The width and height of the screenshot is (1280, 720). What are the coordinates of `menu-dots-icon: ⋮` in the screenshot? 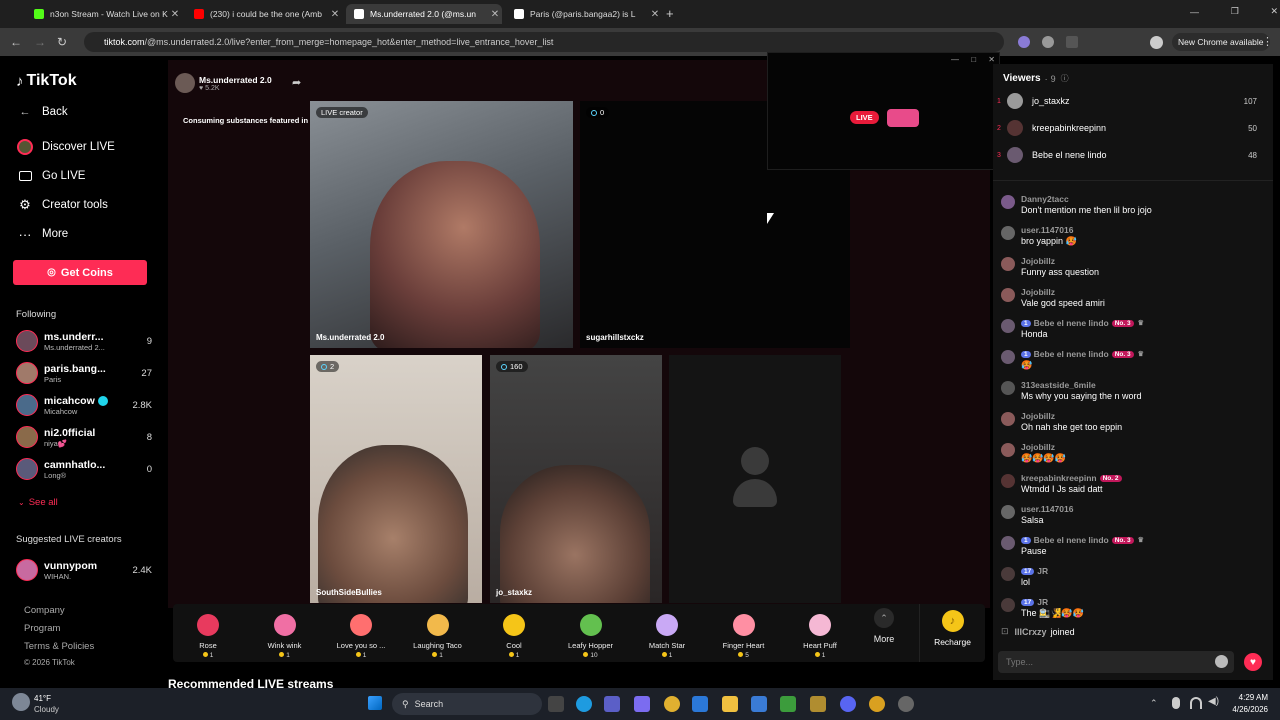 It's located at (1267, 41).